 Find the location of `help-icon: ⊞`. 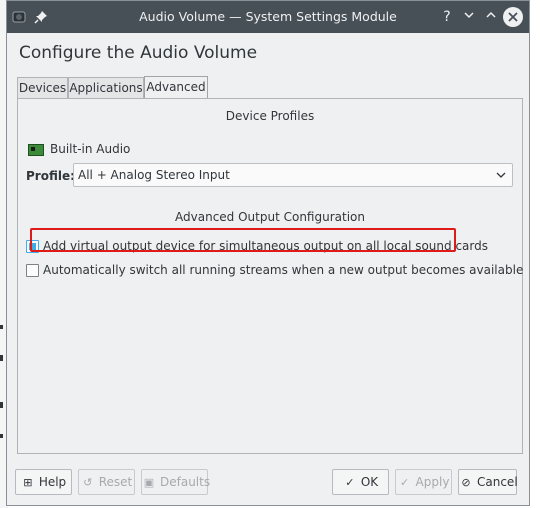

help-icon: ⊞ is located at coordinates (28, 482).